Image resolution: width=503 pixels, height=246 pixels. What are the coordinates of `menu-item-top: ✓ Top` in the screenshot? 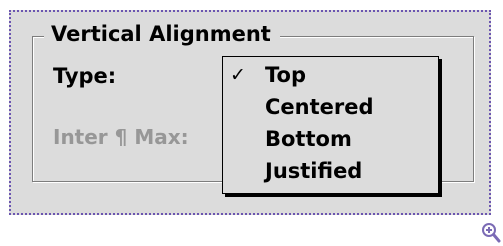 It's located at (330, 75).